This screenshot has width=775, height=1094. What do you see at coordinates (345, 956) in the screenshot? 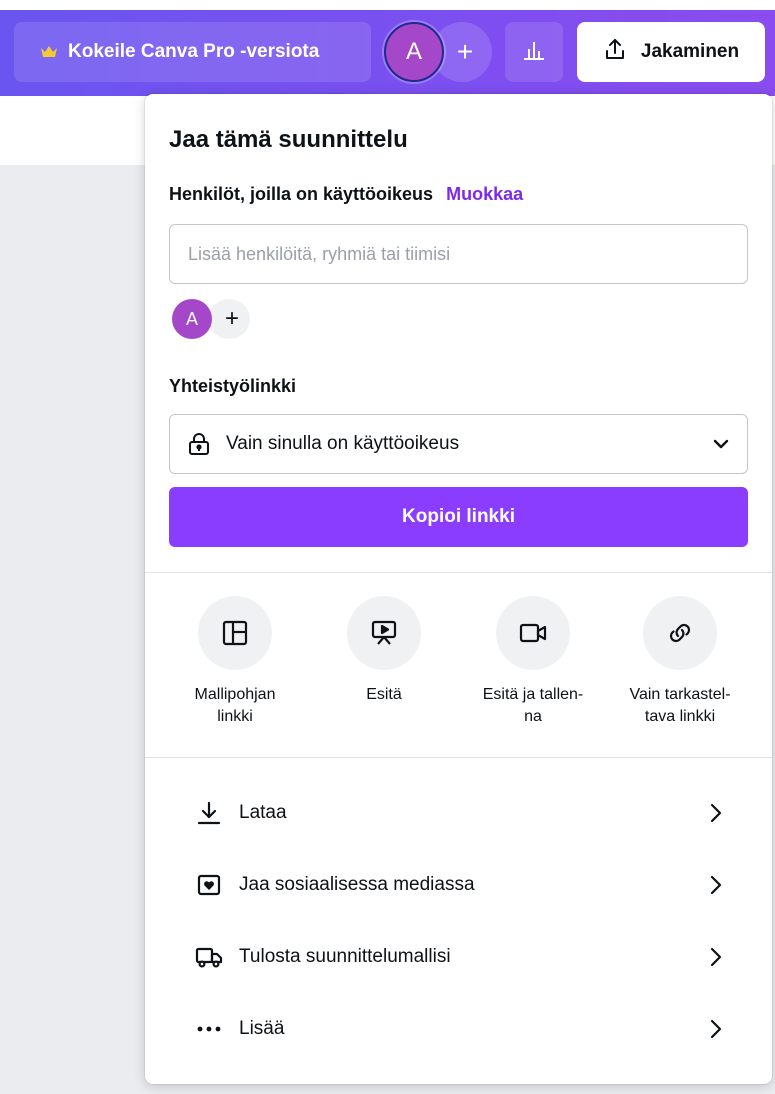
I see `menu-item-label: Tulosta suunnittelumallisi` at bounding box center [345, 956].